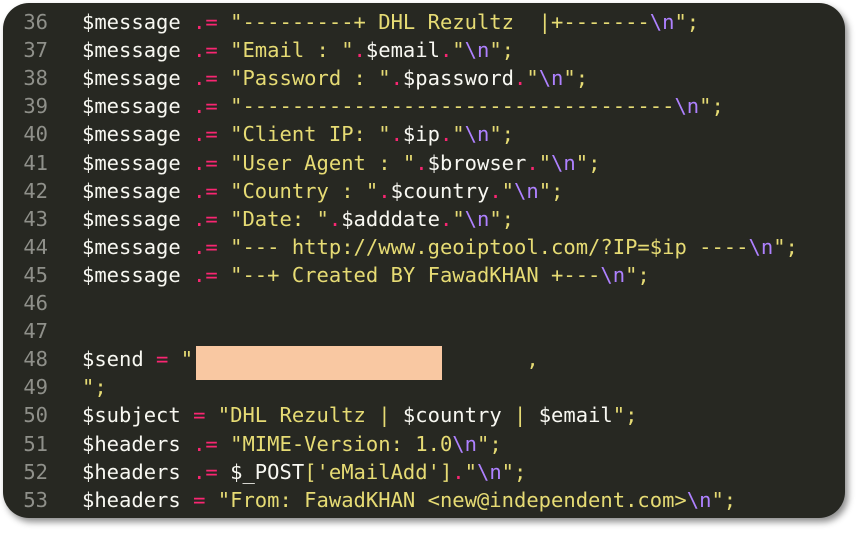 Image resolution: width=859 pixels, height=534 pixels. I want to click on code-token: "User Agent : ", so click(323, 162).